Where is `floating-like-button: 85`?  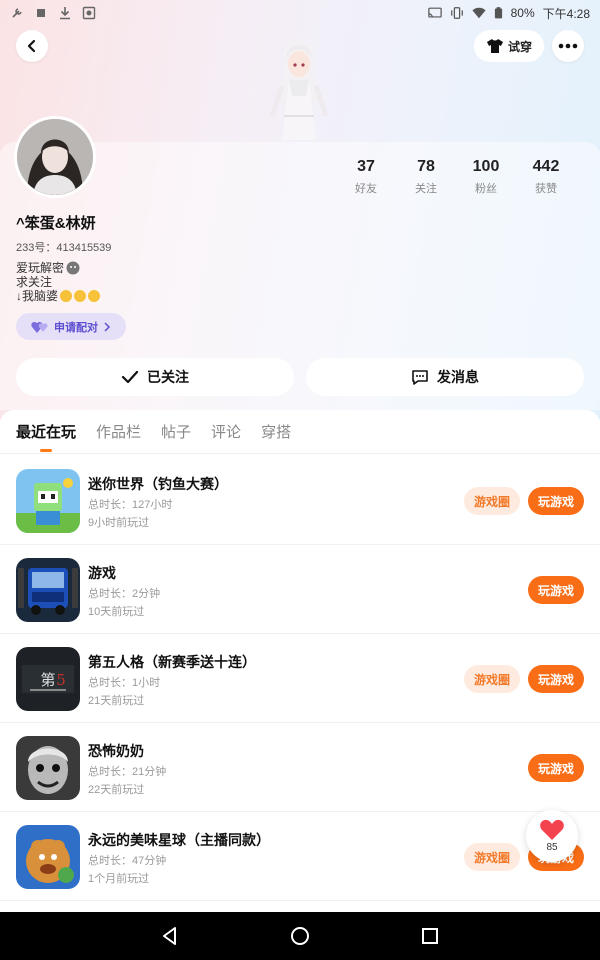 floating-like-button: 85 is located at coordinates (552, 836).